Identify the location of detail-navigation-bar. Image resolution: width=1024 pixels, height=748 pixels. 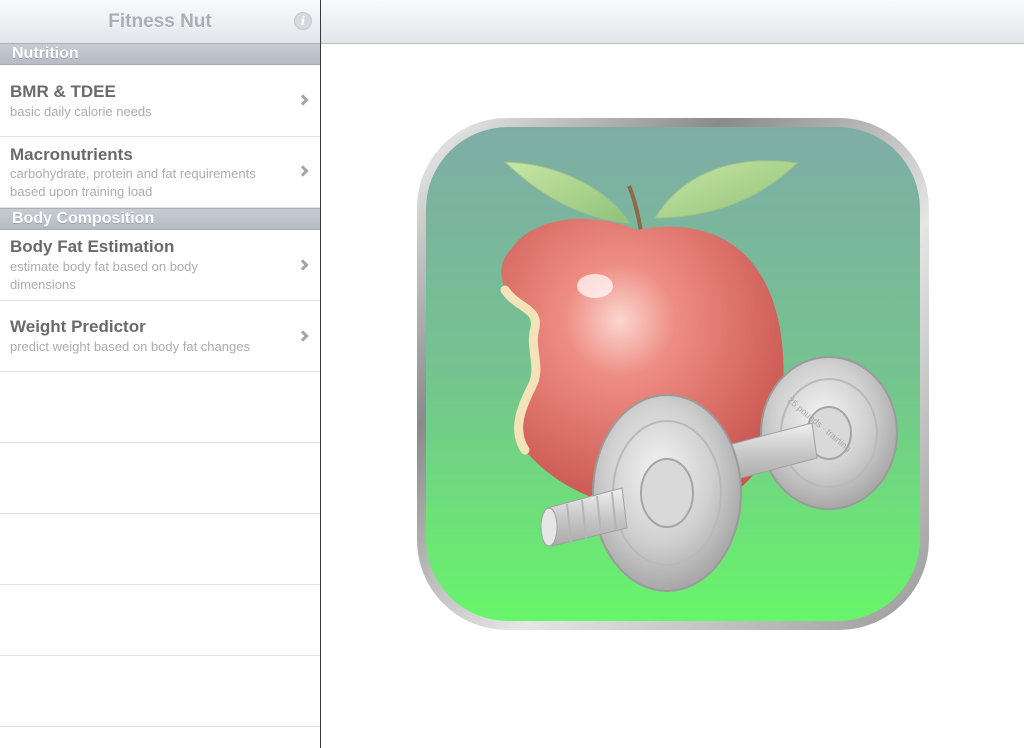
(672, 22).